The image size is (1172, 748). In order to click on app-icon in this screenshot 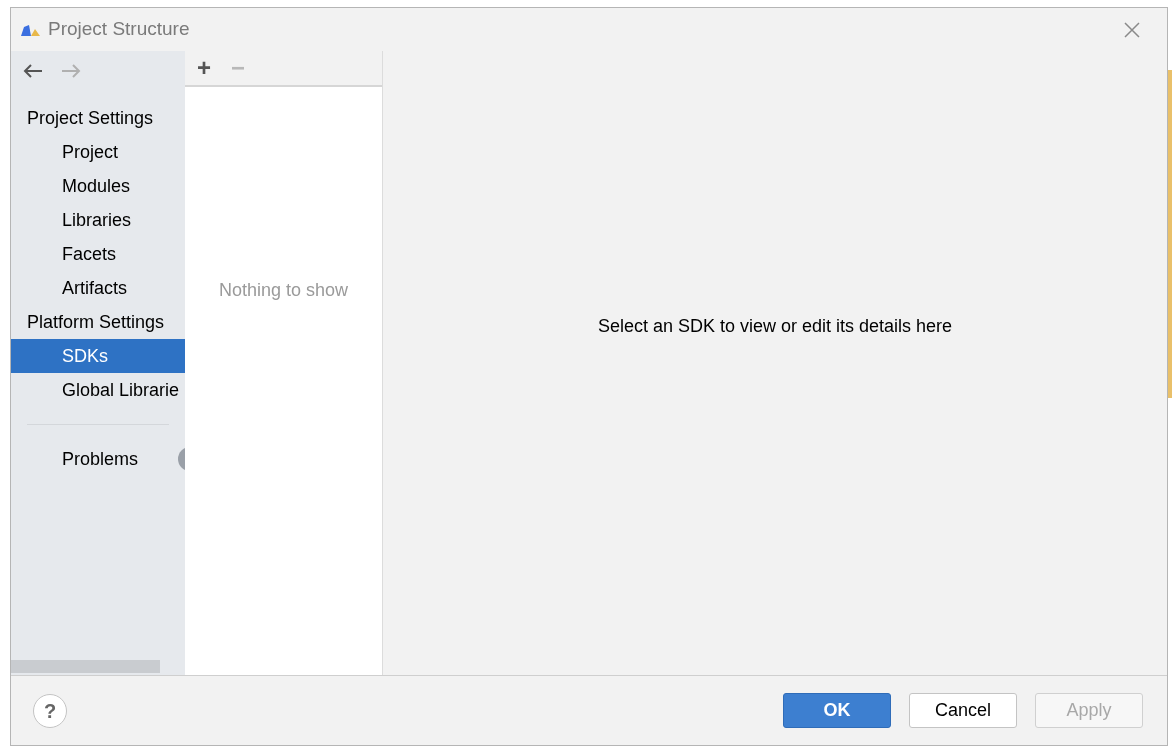, I will do `click(31, 29)`.